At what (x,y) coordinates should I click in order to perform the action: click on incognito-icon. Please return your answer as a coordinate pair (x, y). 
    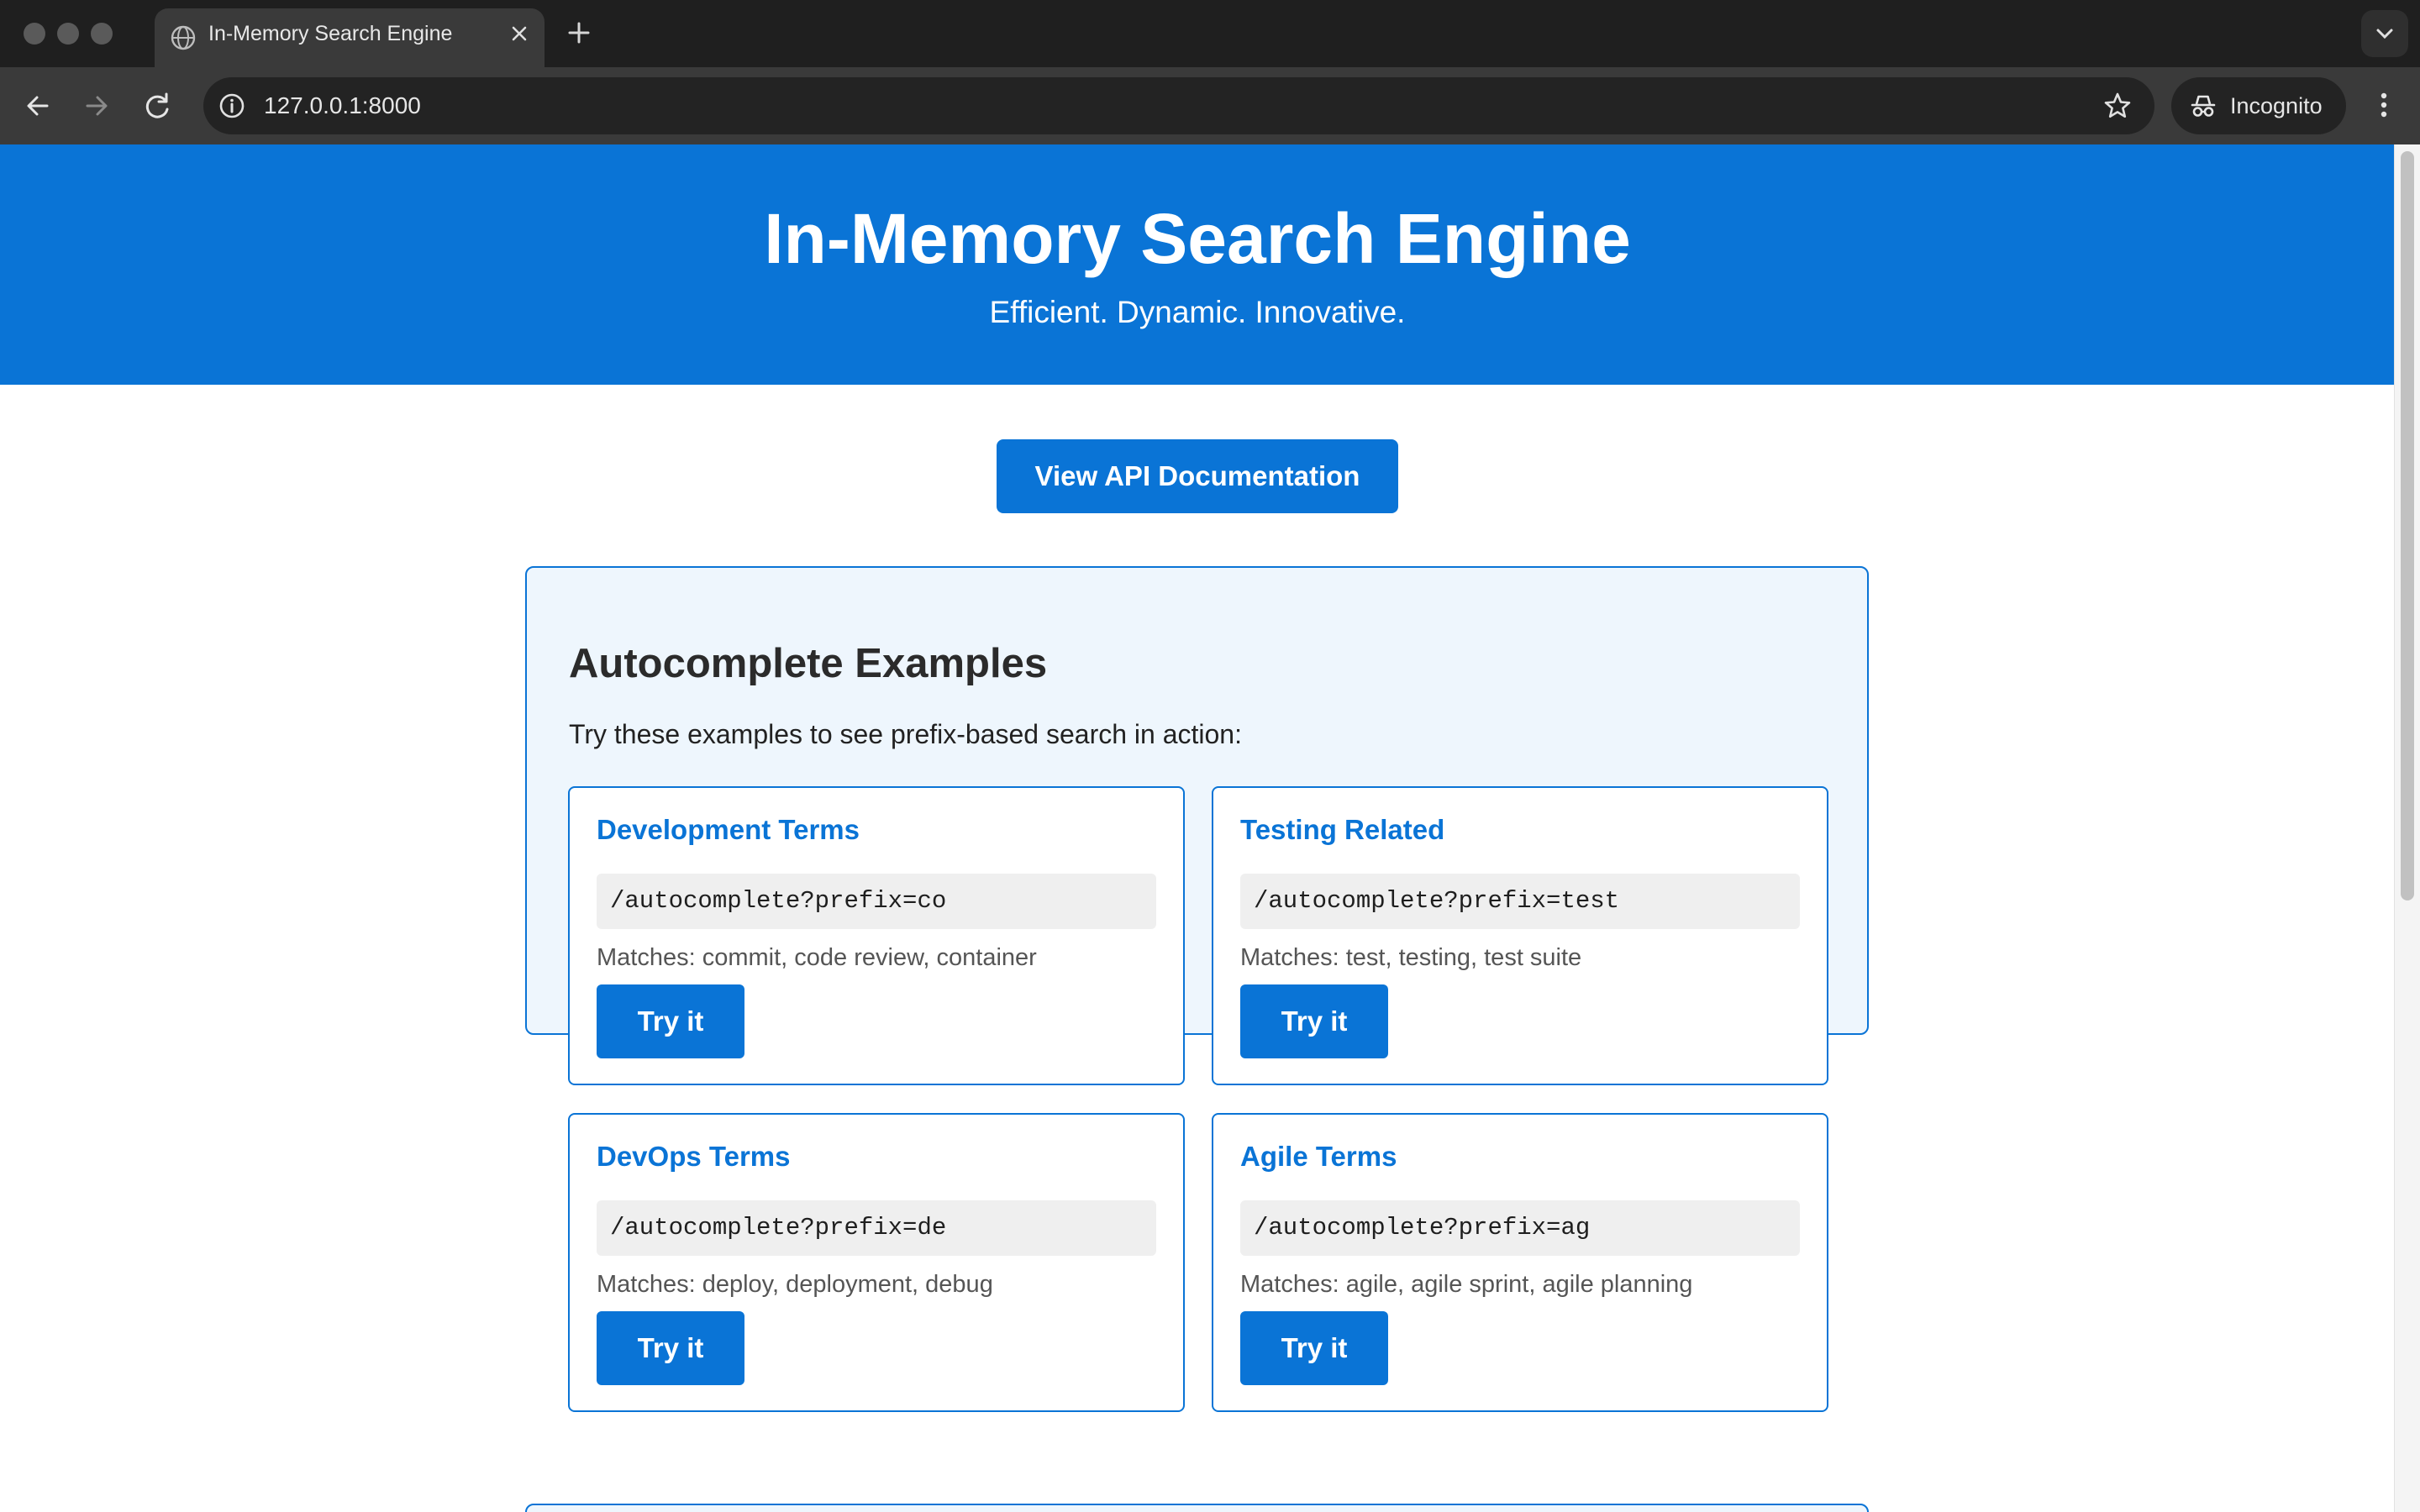
    Looking at the image, I should click on (2204, 106).